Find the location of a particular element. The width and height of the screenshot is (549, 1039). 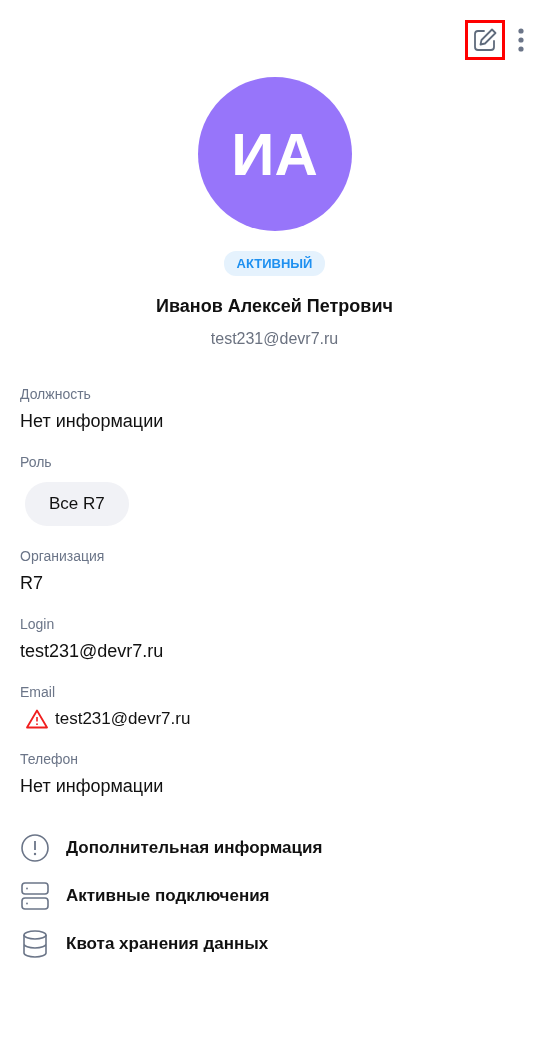

user-name: Иванов Алексей Петрович is located at coordinates (274, 306).